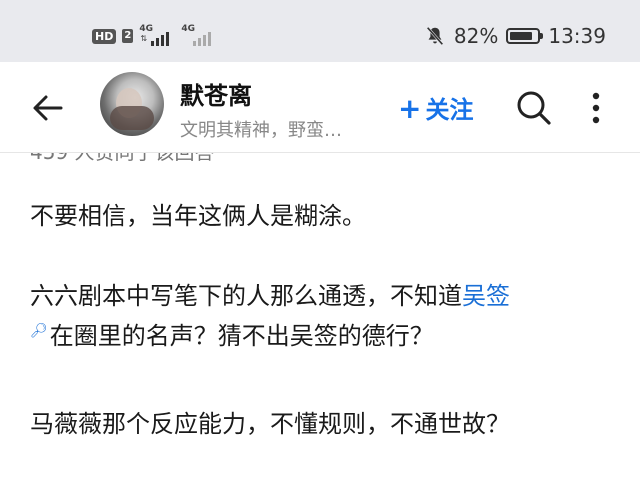 The width and height of the screenshot is (640, 480). Describe the element at coordinates (486, 296) in the screenshot. I see `search-link: 吴签` at that location.